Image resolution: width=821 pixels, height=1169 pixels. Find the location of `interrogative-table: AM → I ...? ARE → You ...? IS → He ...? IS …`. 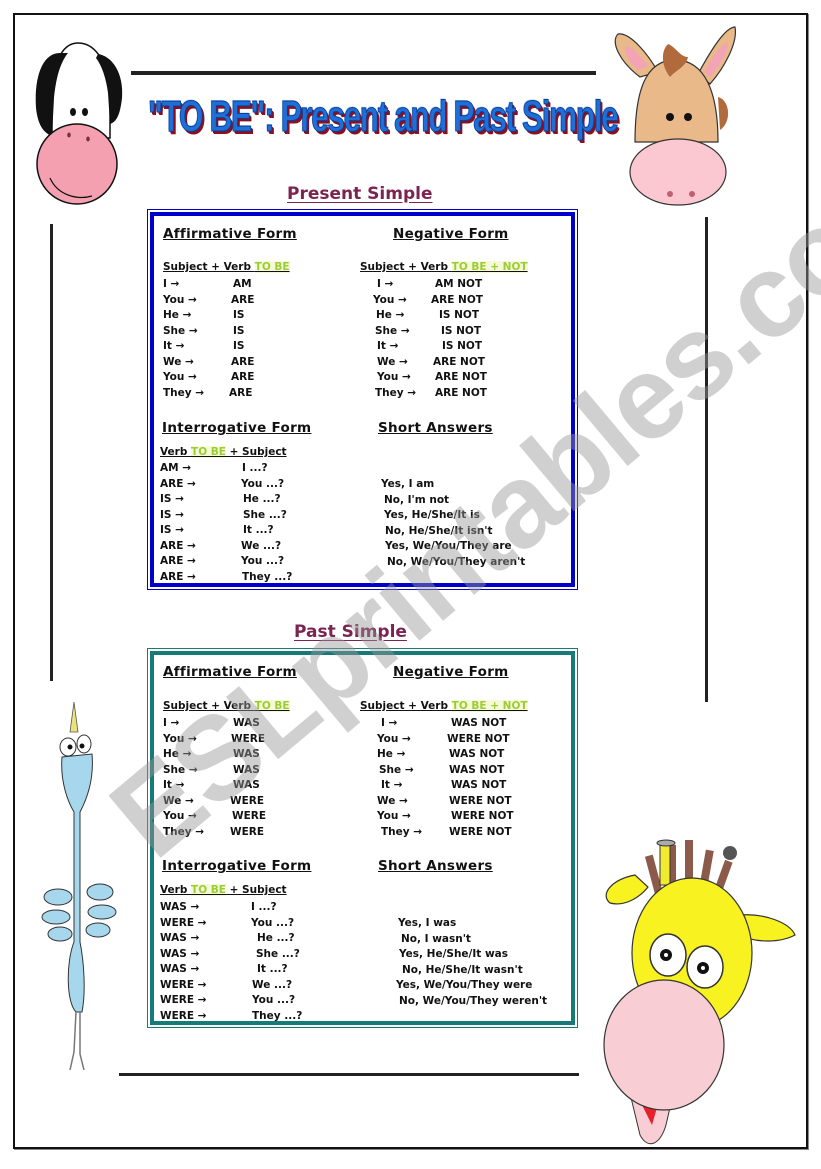

interrogative-table: AM → I ...? ARE → You ...? IS → He ...? IS … is located at coordinates (240, 523).